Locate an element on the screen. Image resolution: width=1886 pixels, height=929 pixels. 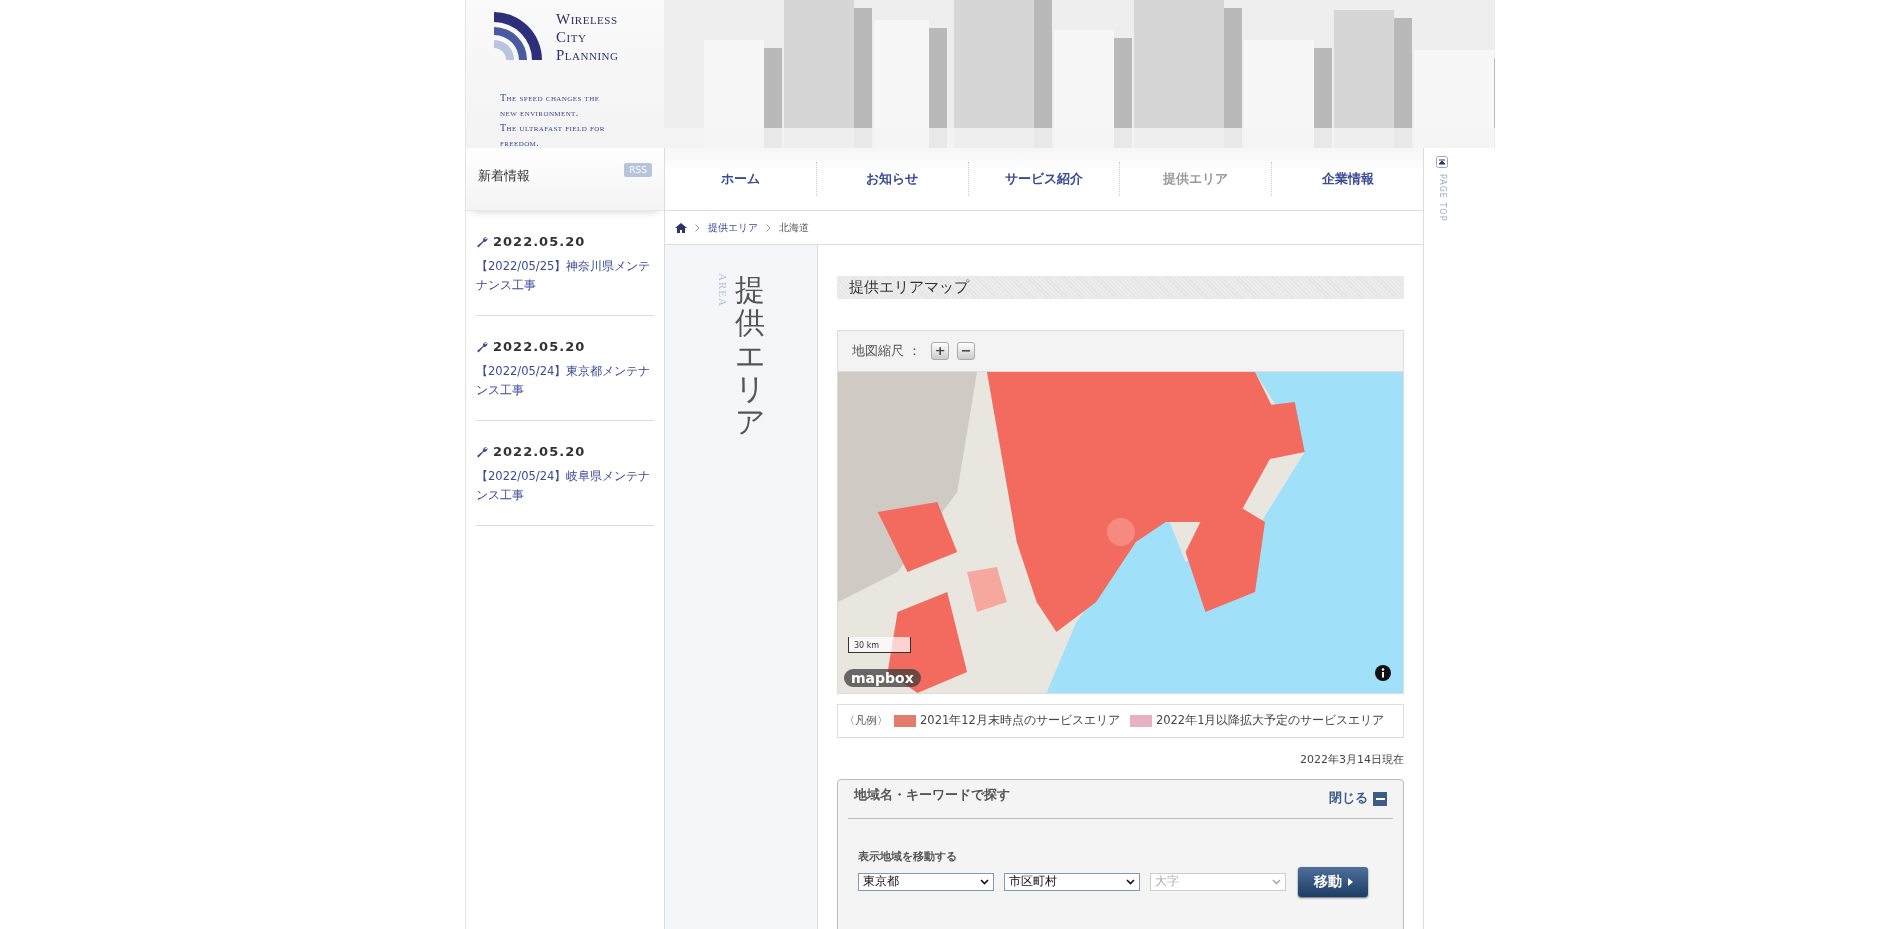
area-label: AREA is located at coordinates (723, 291).